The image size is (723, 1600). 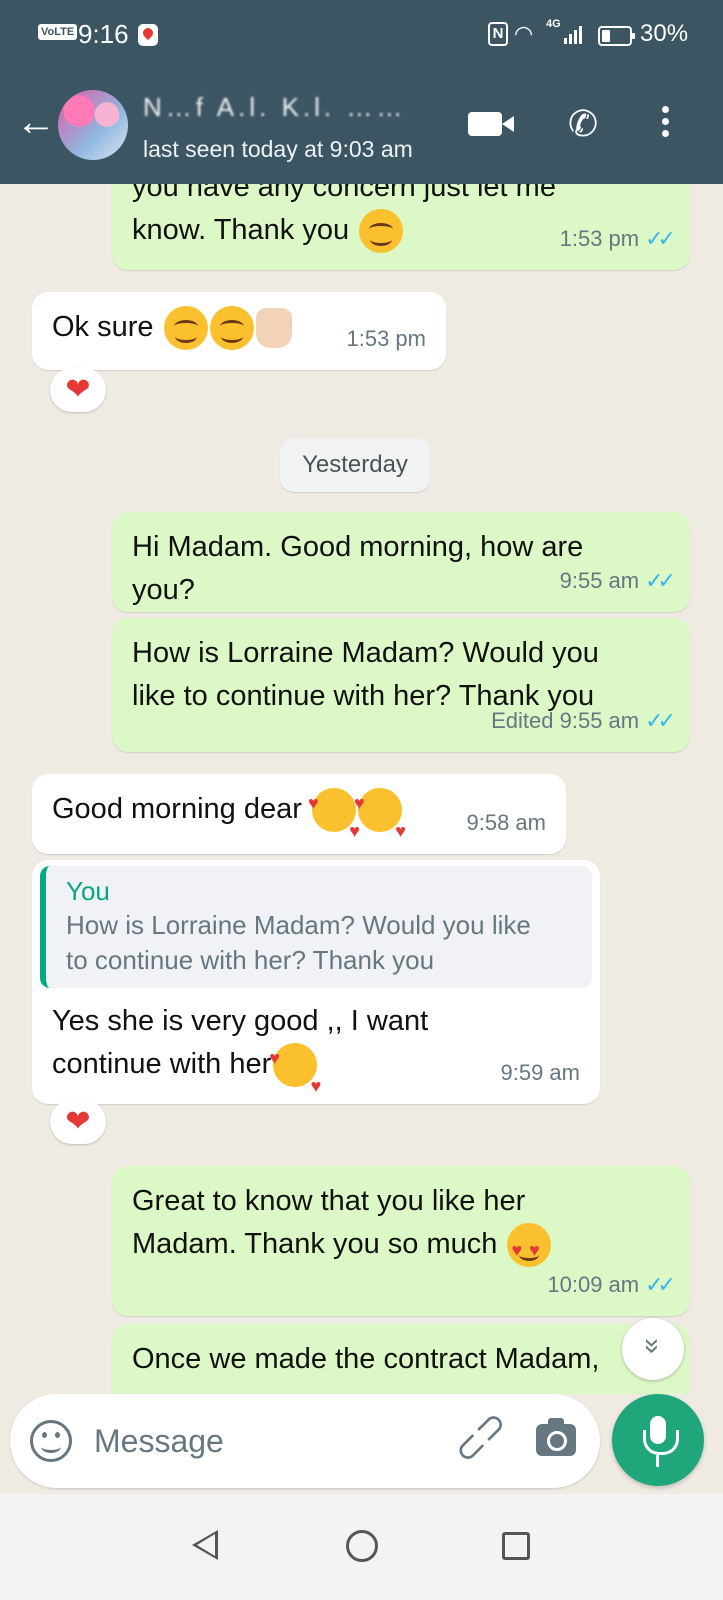 What do you see at coordinates (344, 193) in the screenshot?
I see `message-text: you have any concern just let me` at bounding box center [344, 193].